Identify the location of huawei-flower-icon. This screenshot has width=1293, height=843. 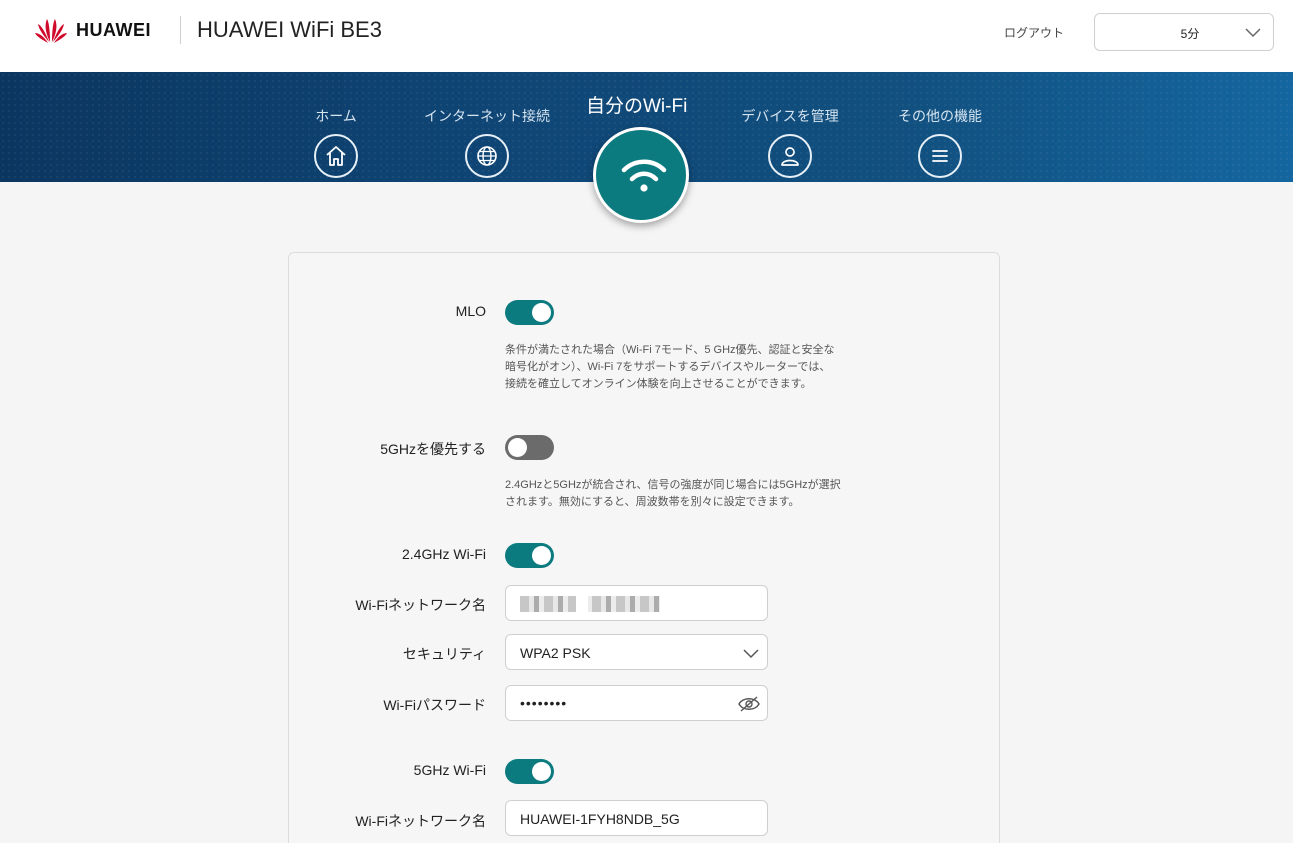
(51, 31).